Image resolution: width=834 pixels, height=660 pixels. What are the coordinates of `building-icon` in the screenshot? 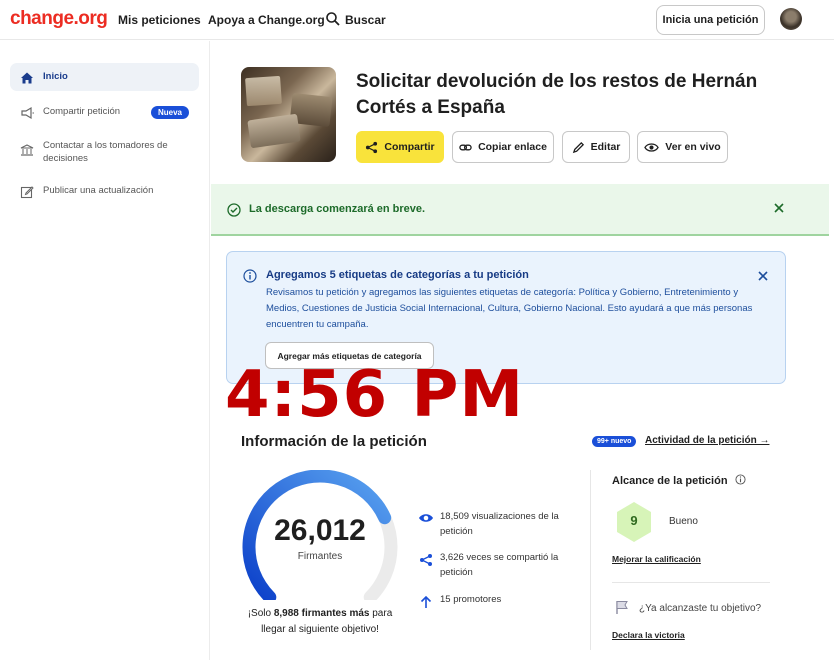 It's located at (27, 150).